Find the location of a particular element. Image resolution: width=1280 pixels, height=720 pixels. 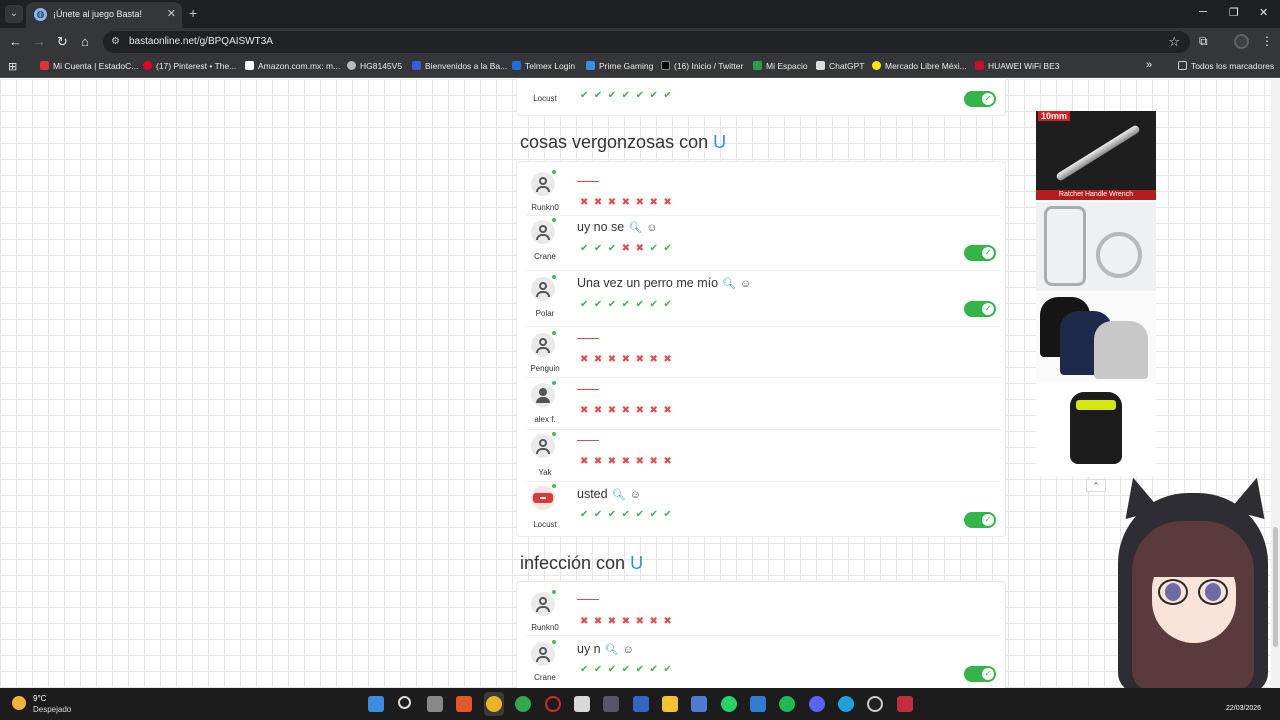

address-bar: ⚙ bastaonline.net/g/BPQAISWT3A ☆ is located at coordinates (646, 42).